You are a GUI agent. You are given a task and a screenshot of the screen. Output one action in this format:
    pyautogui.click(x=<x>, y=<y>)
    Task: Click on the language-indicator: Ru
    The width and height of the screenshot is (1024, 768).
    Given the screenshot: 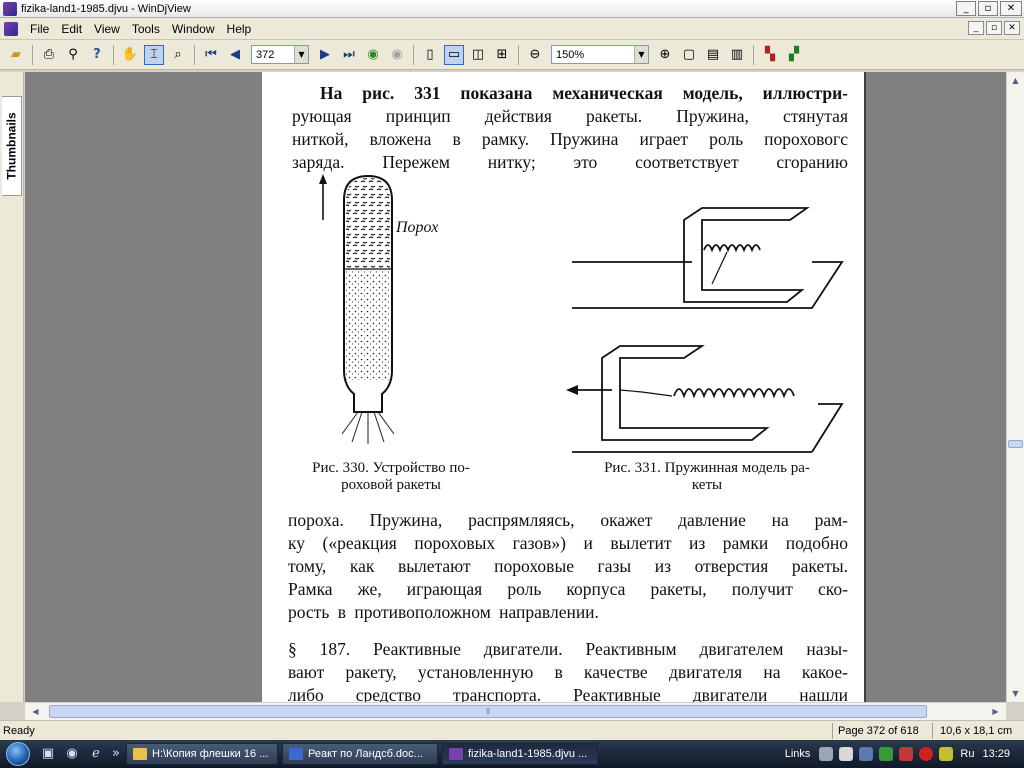 What is the action you would take?
    pyautogui.click(x=967, y=754)
    